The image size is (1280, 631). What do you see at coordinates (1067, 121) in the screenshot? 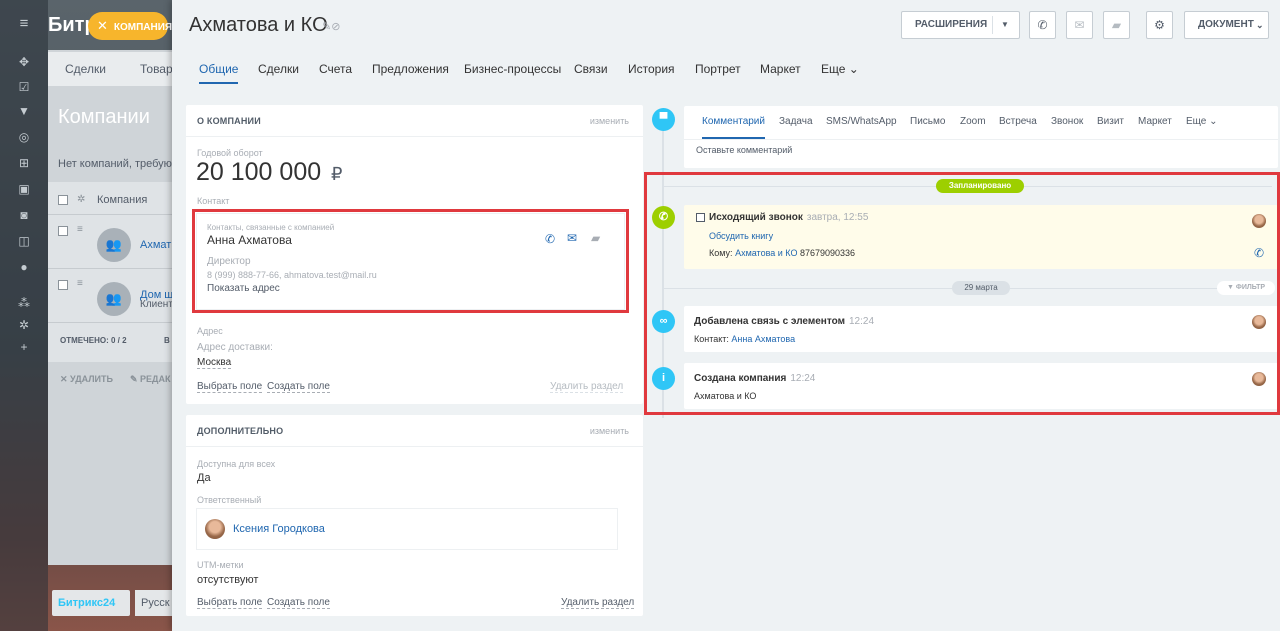
I see `editor-tab-call: Звонок` at bounding box center [1067, 121].